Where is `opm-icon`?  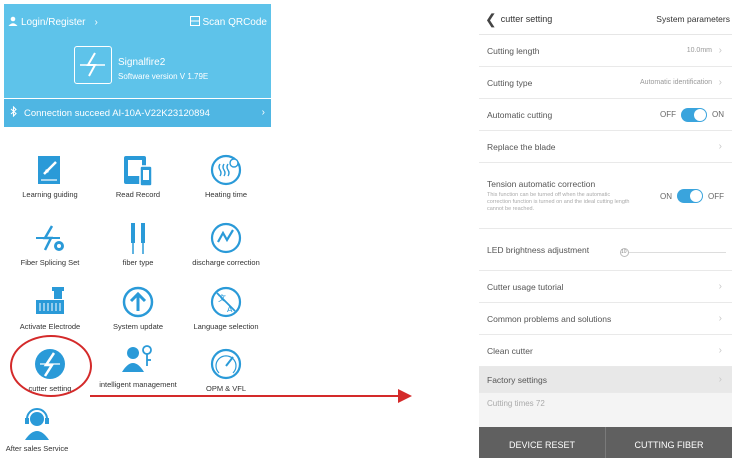 opm-icon is located at coordinates (226, 364).